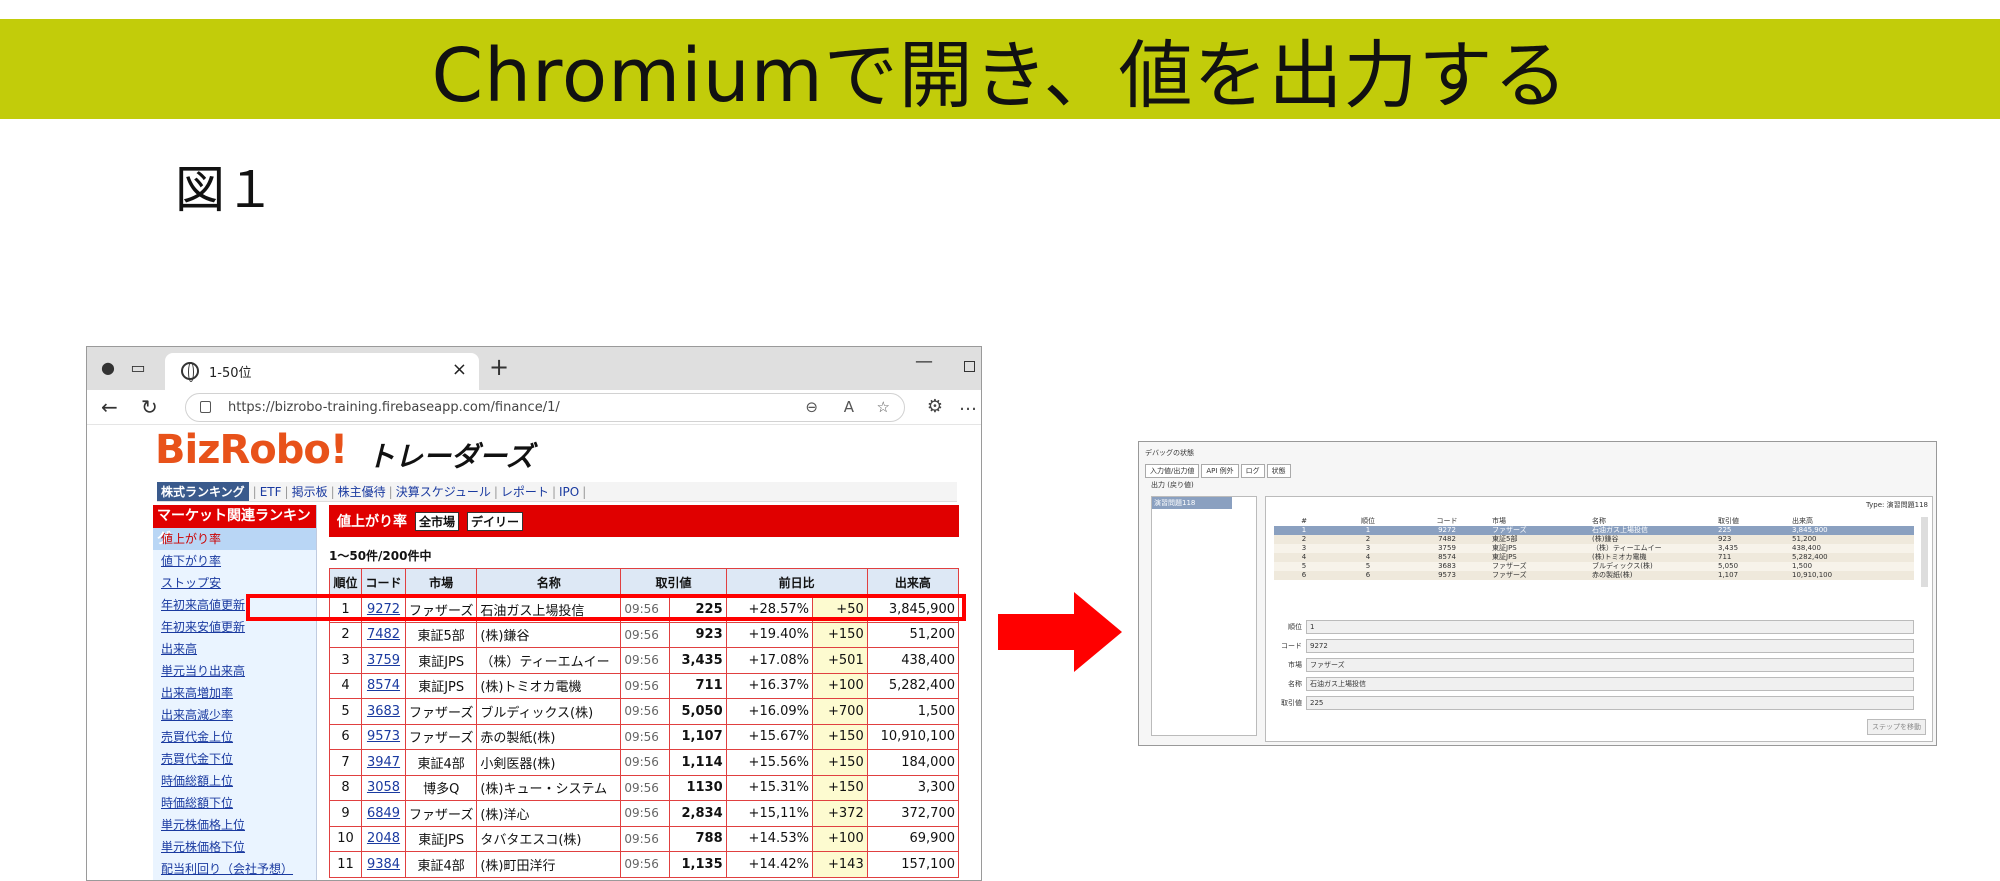 The width and height of the screenshot is (2000, 881). What do you see at coordinates (234, 759) in the screenshot?
I see `sidebar-item: 売買代金下位` at bounding box center [234, 759].